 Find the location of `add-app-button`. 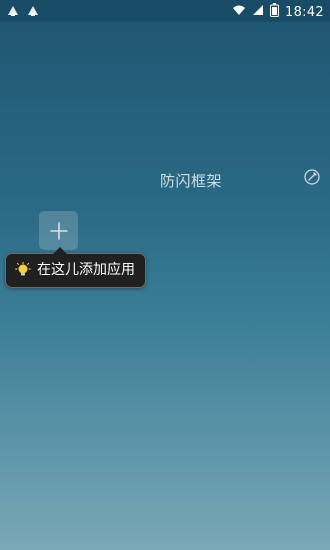

add-app-button is located at coordinates (58, 230).